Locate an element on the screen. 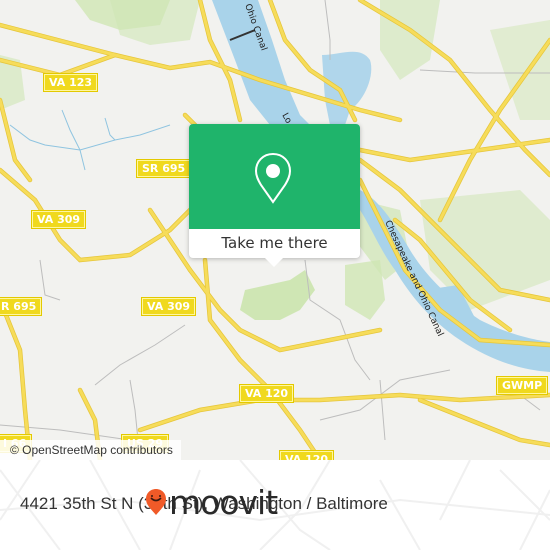 The image size is (550, 550). location-popup: Take me there is located at coordinates (274, 195).